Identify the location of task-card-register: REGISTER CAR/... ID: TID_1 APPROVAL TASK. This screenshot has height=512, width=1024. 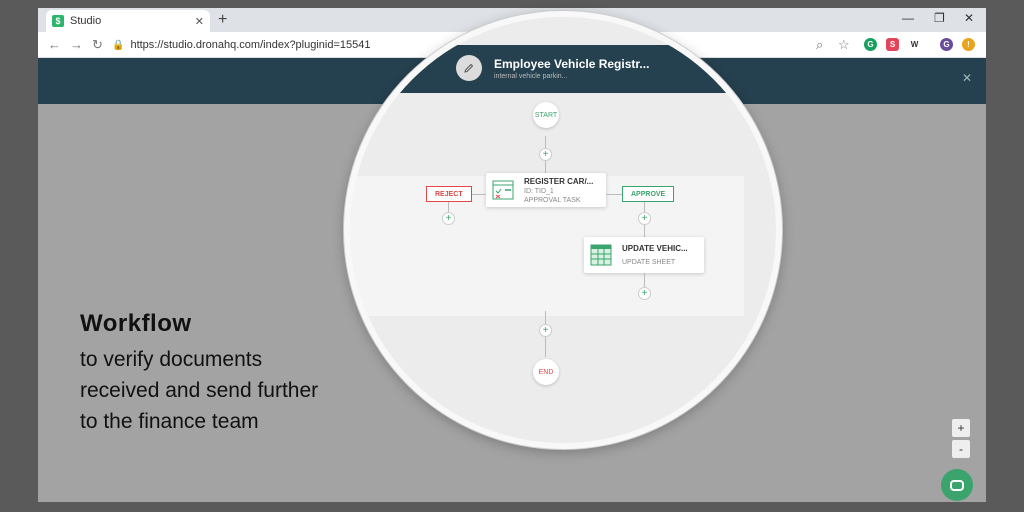
(546, 190).